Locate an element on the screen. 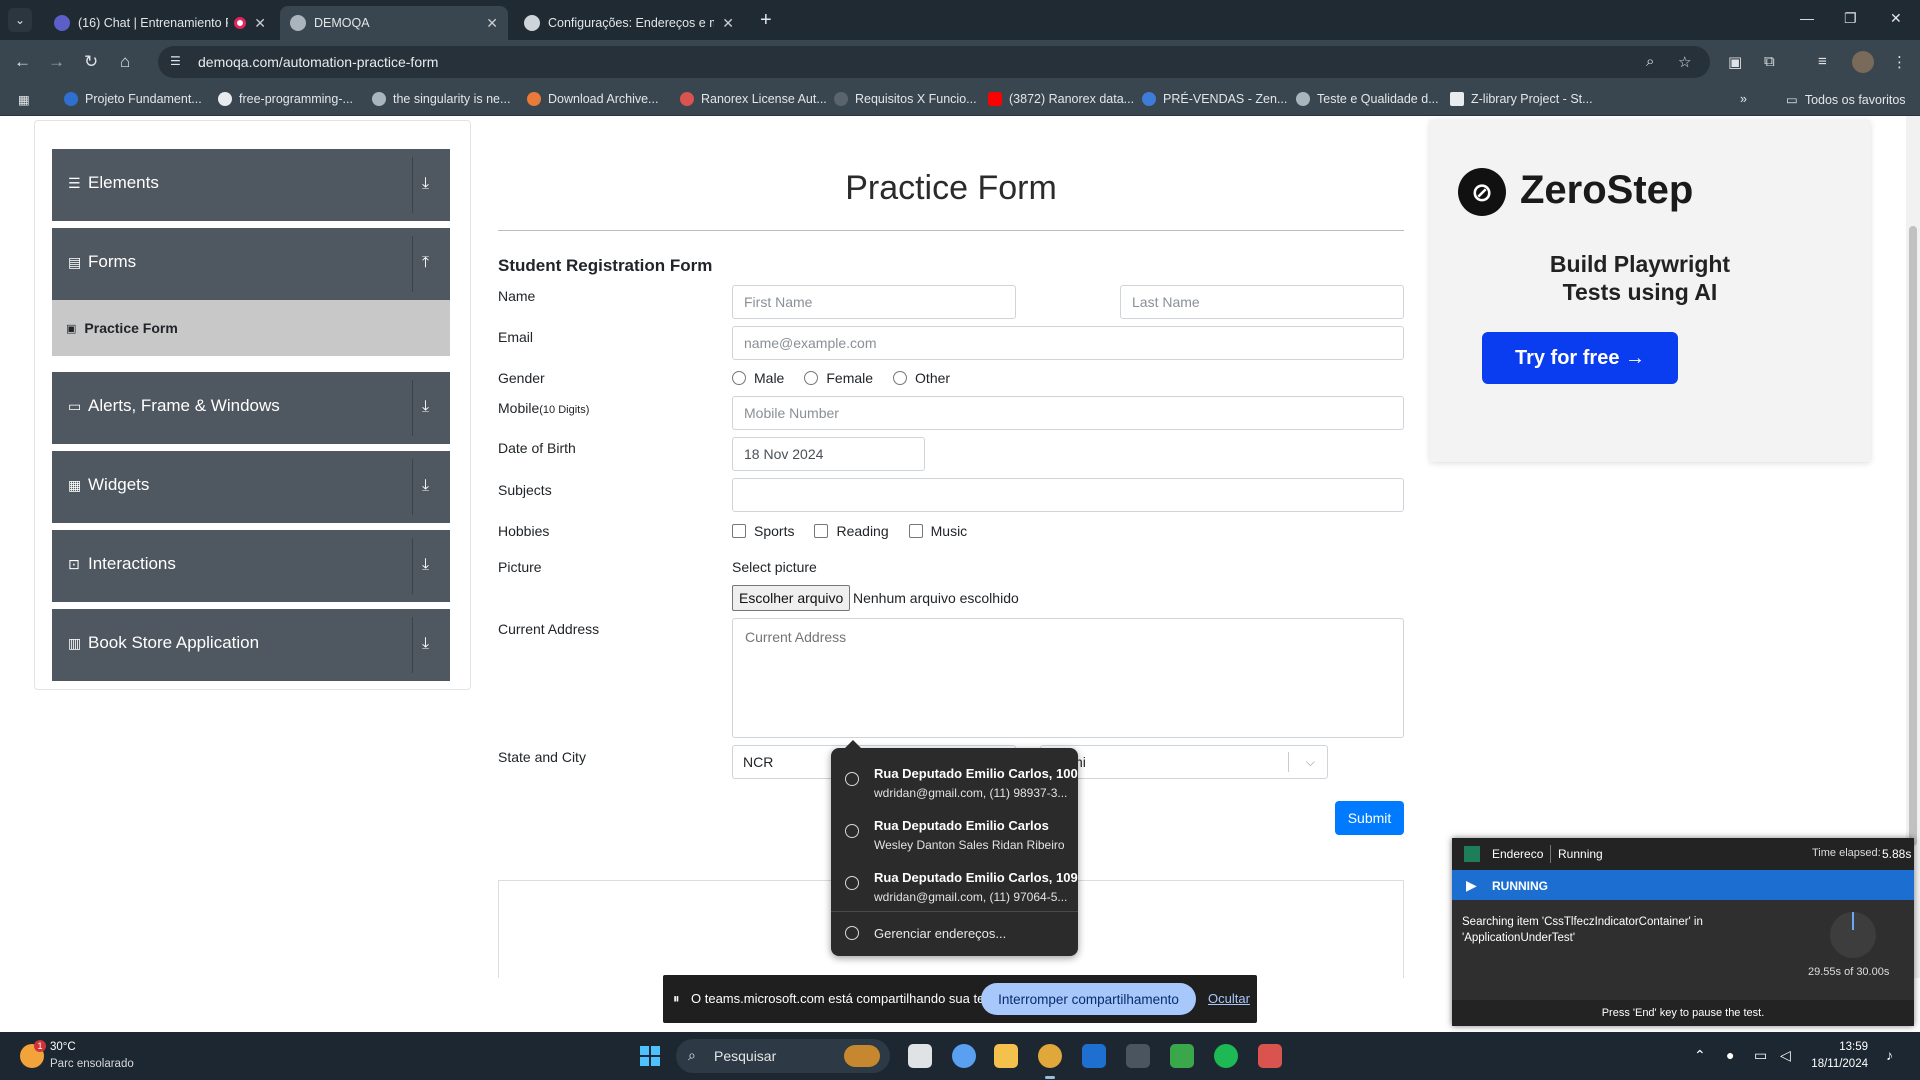  chrome-icon is located at coordinates (1050, 1056).